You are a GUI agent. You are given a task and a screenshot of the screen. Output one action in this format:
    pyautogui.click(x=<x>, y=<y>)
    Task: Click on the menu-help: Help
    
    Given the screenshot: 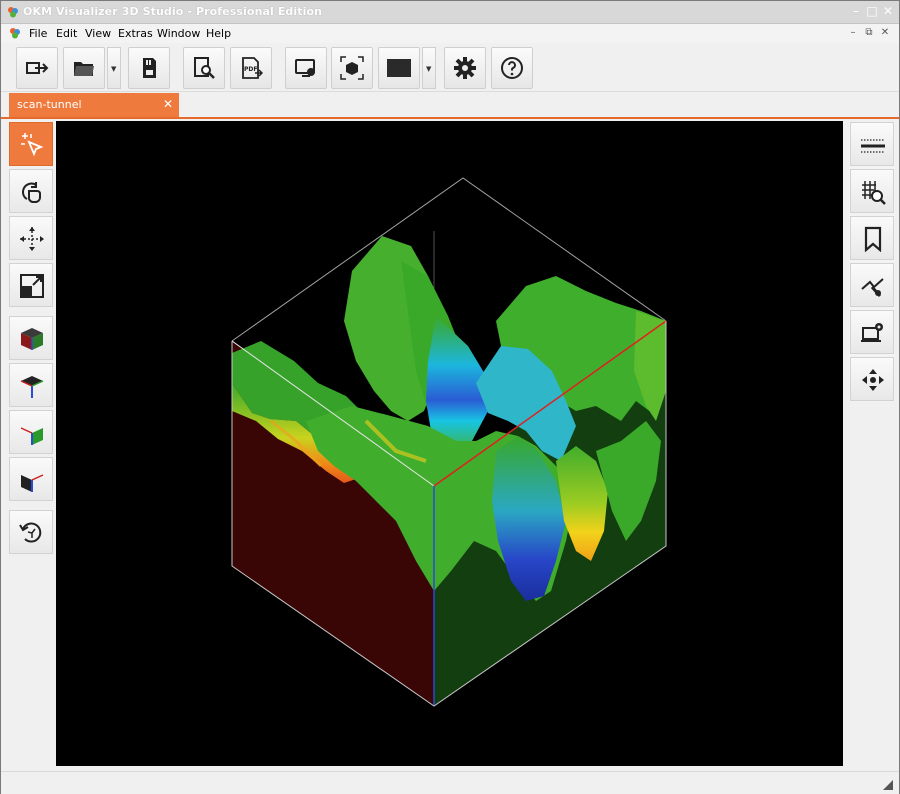 What is the action you would take?
    pyautogui.click(x=218, y=33)
    